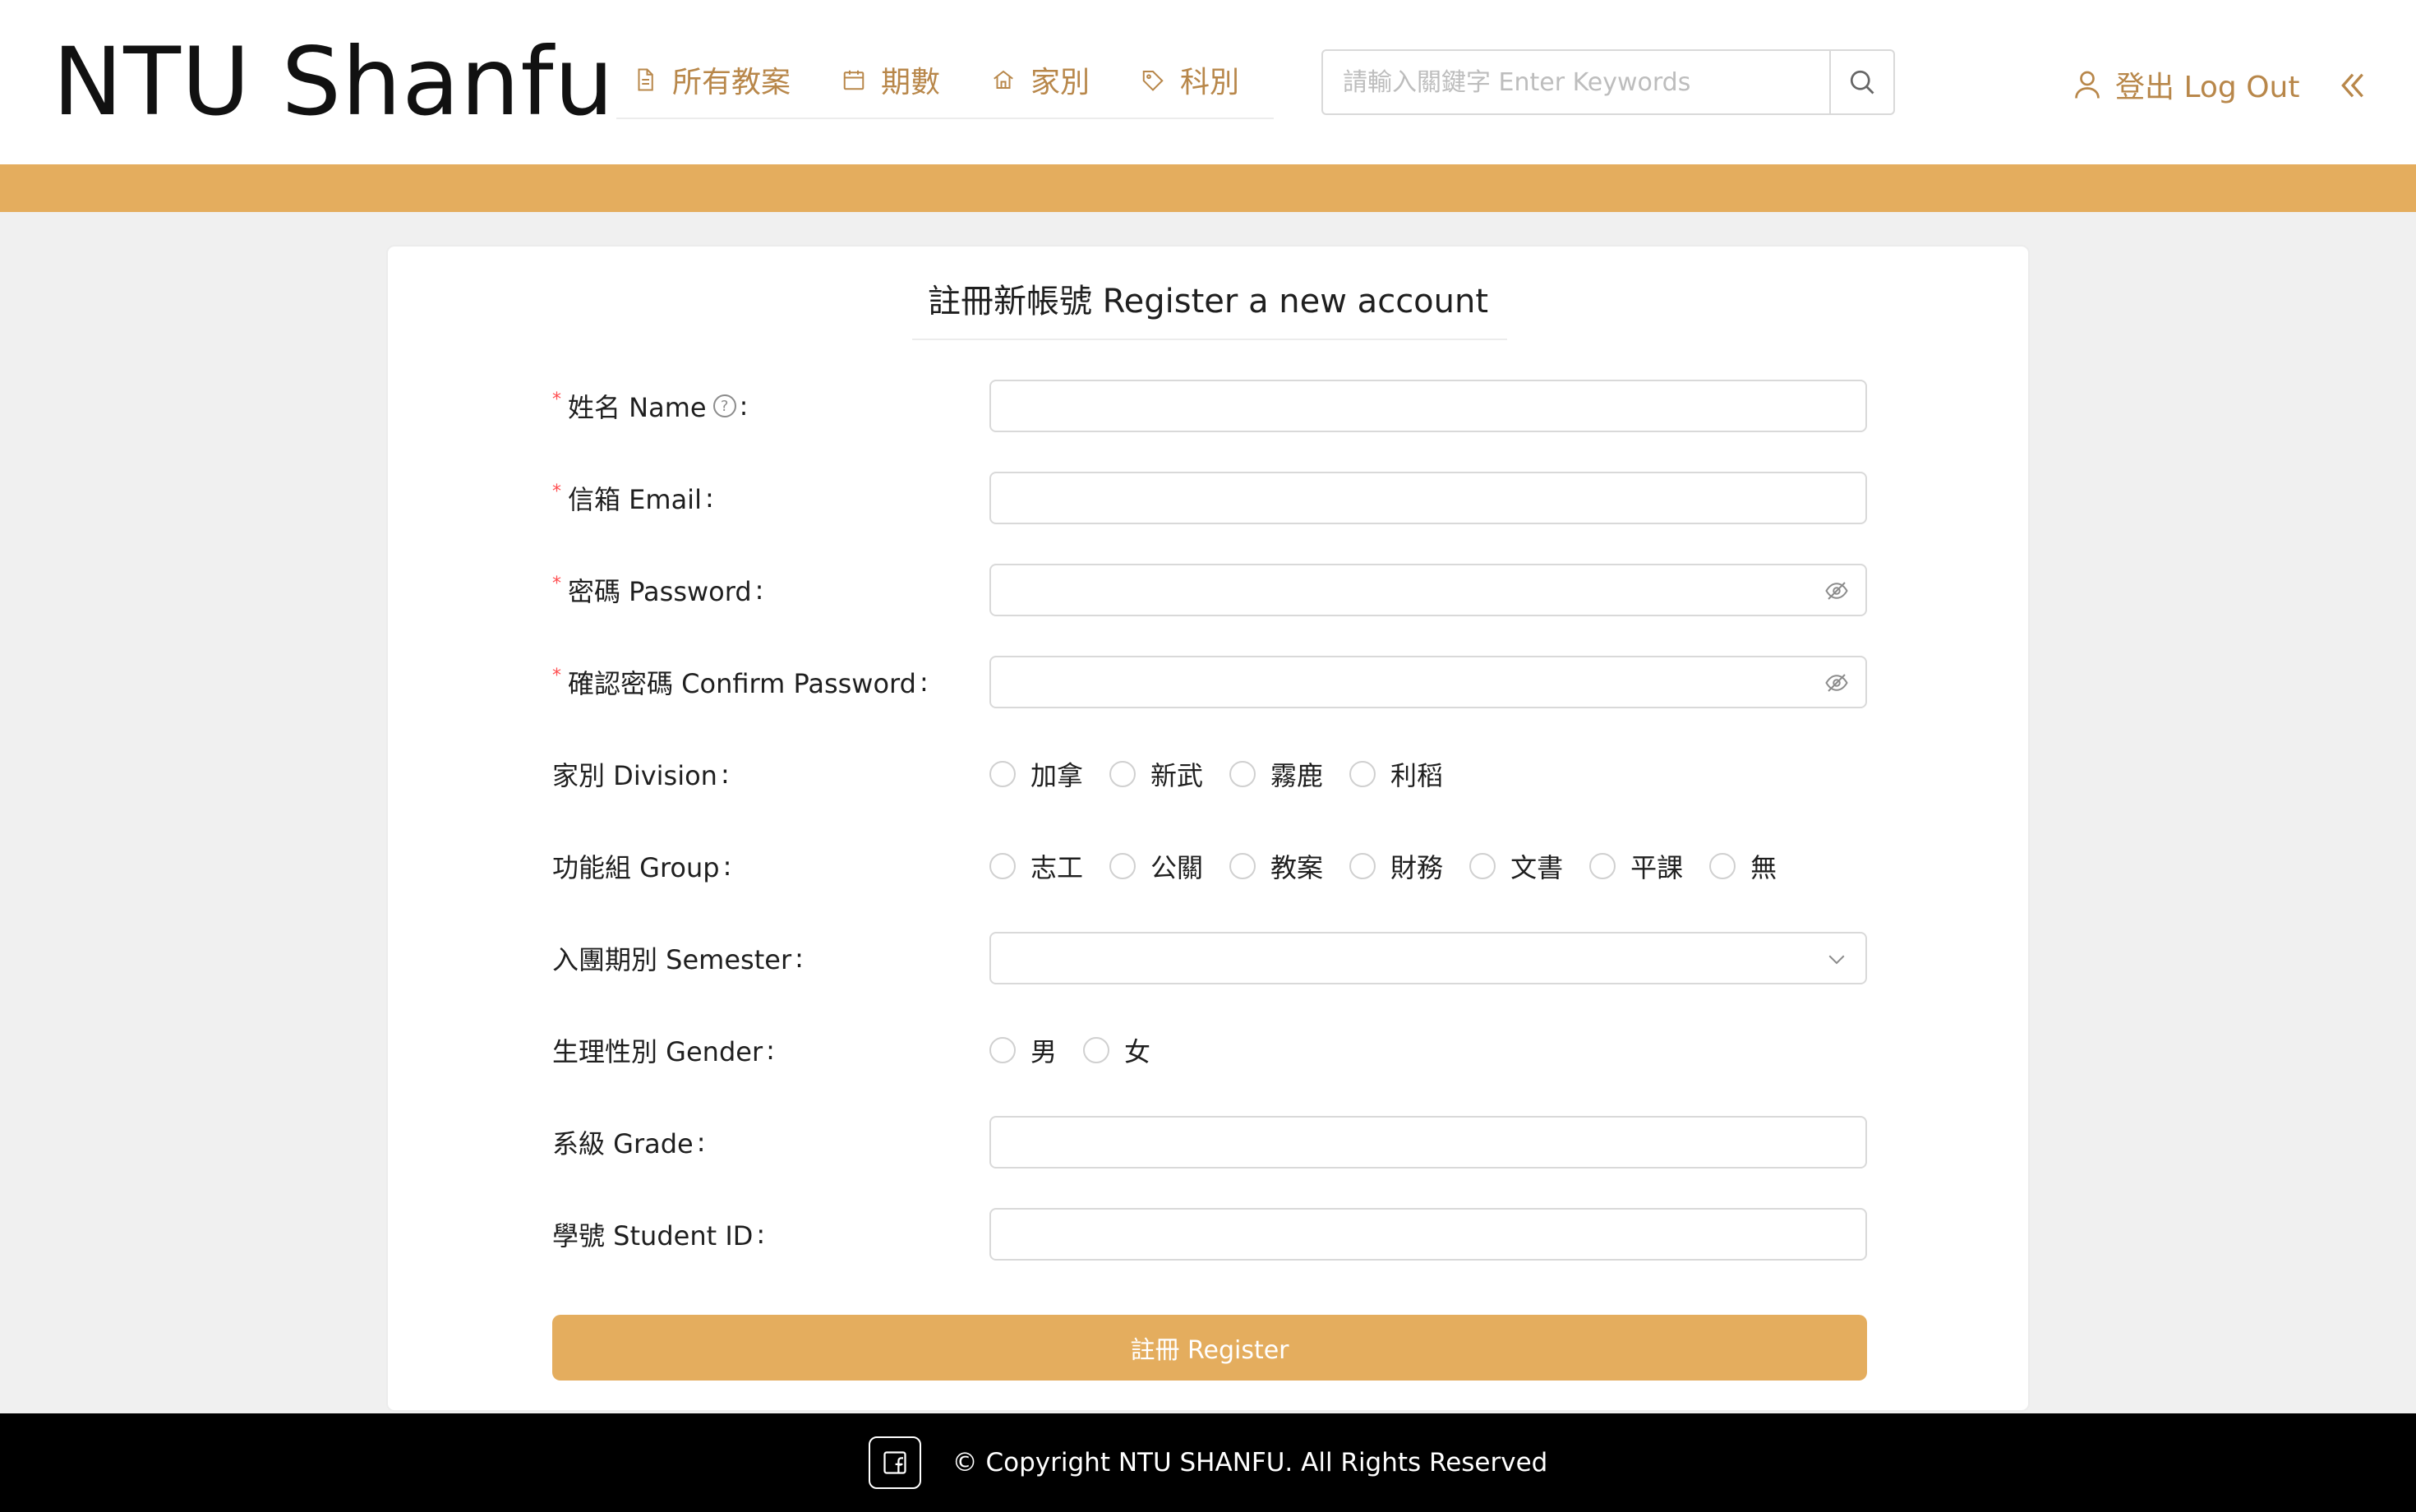  I want to click on group-radio-option: 無, so click(1743, 866).